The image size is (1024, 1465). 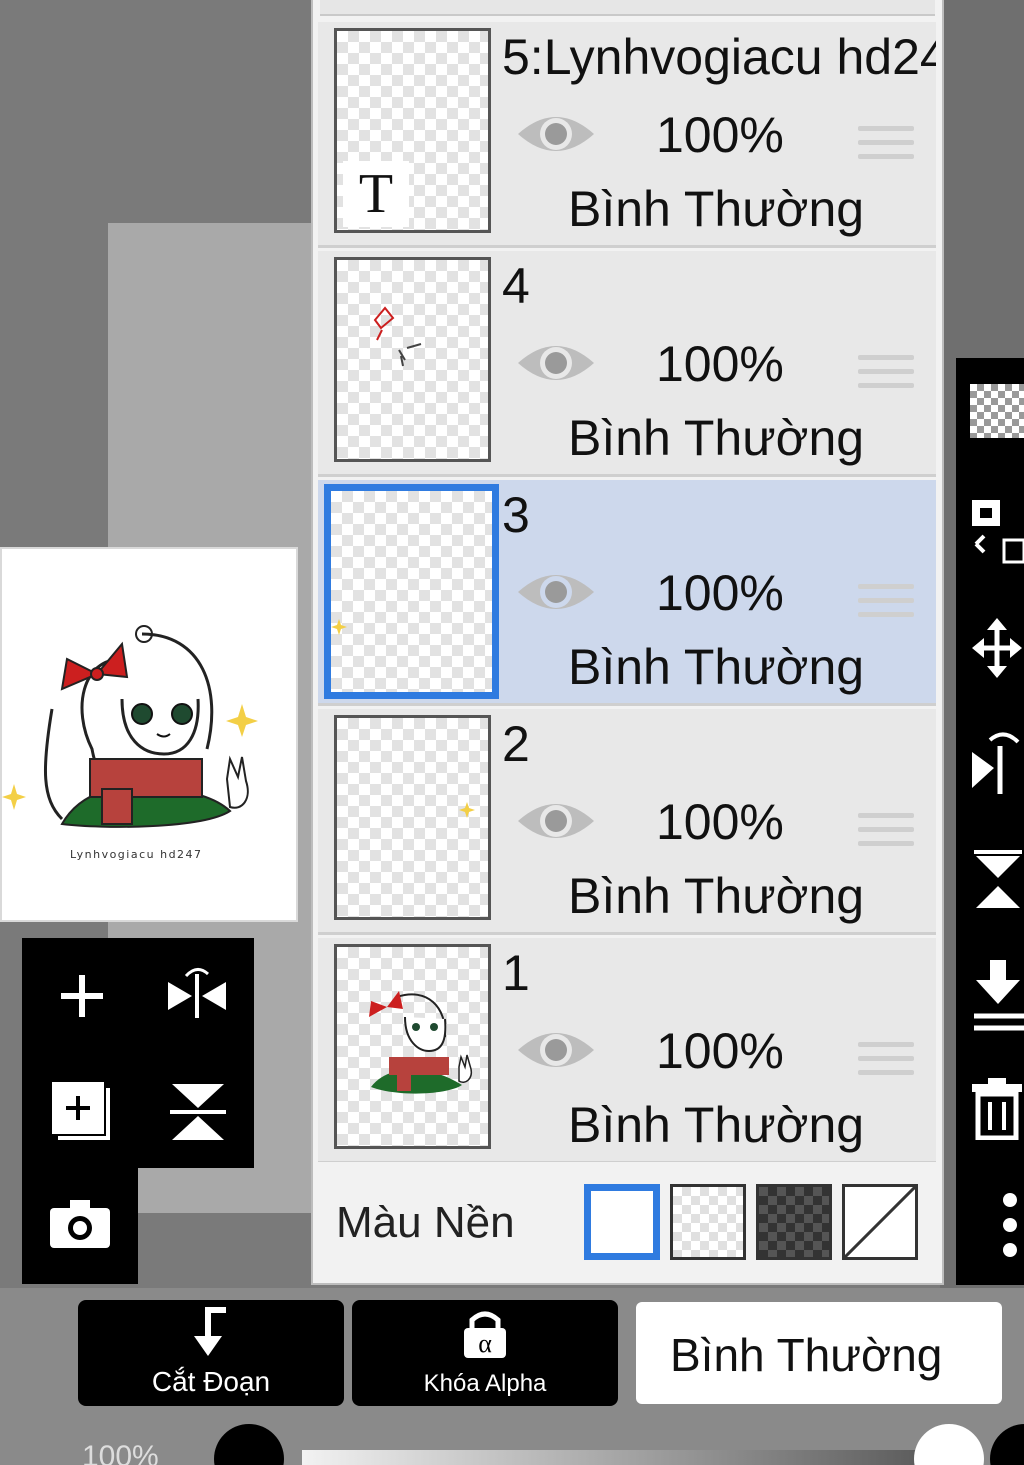 I want to click on flip-horizontal-icon, so click(x=197, y=995).